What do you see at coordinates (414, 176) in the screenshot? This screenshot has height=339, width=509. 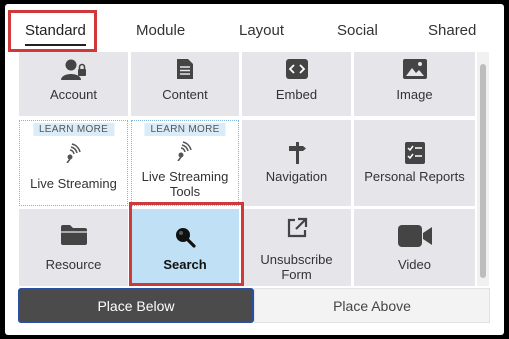 I see `tile-label: Personal Reports` at bounding box center [414, 176].